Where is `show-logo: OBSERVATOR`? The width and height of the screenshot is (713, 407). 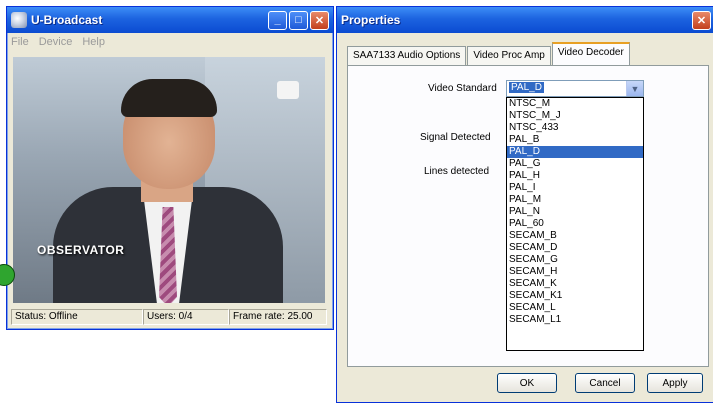 show-logo: OBSERVATOR is located at coordinates (81, 250).